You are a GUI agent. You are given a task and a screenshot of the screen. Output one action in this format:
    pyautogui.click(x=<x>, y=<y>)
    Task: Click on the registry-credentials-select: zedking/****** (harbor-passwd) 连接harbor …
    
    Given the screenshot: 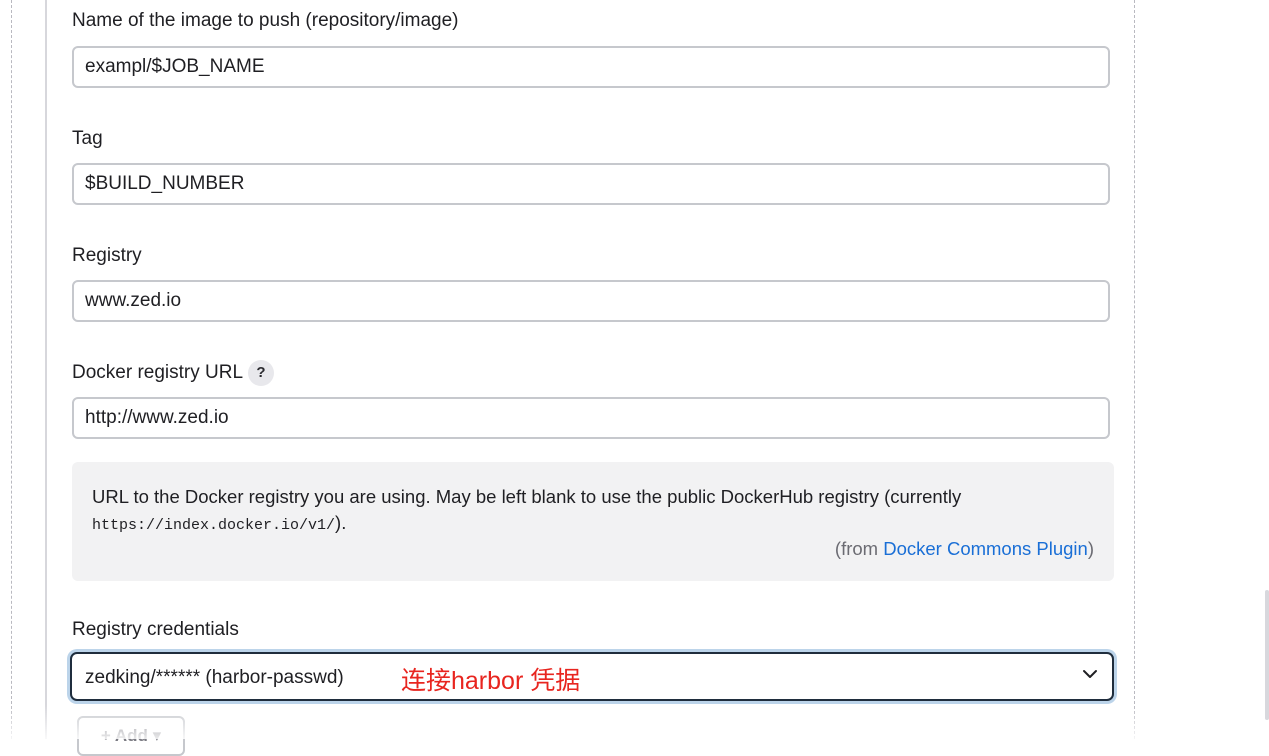 What is the action you would take?
    pyautogui.click(x=592, y=676)
    